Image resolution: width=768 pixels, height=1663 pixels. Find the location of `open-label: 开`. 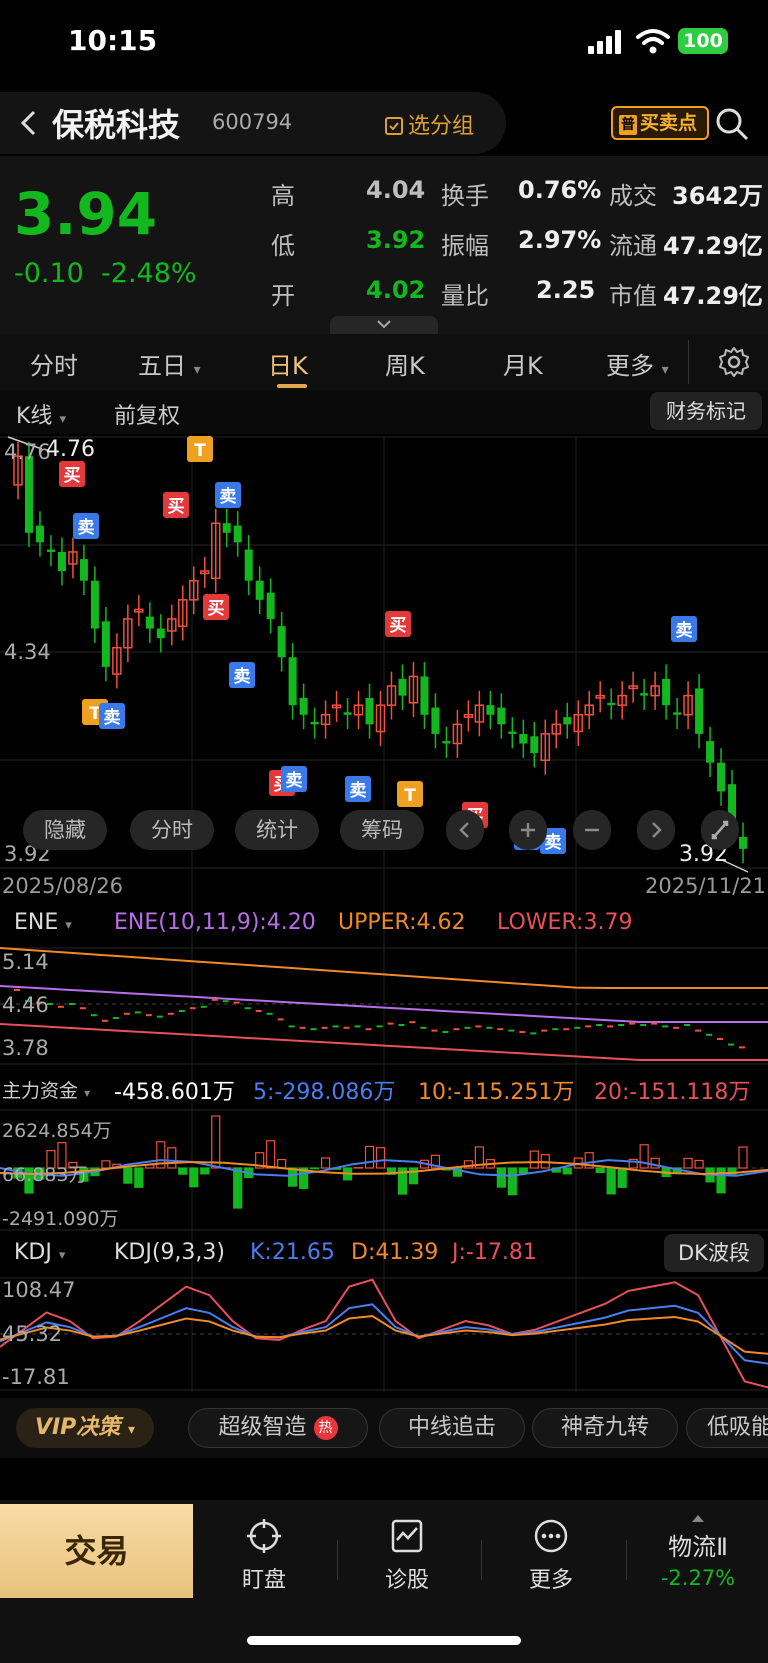

open-label: 开 is located at coordinates (283, 296).